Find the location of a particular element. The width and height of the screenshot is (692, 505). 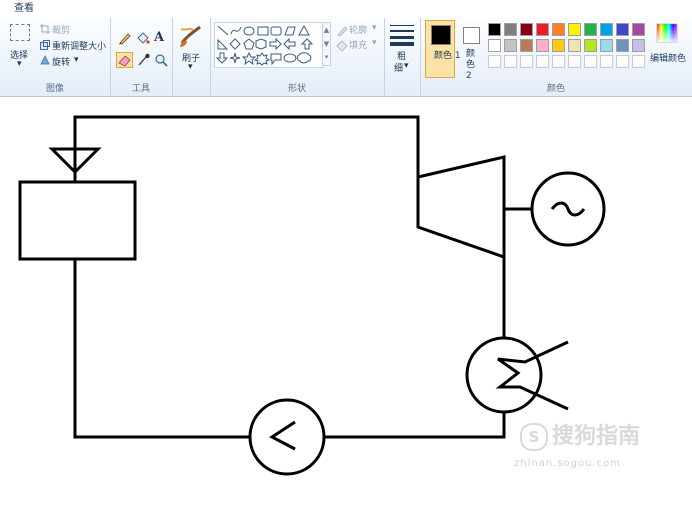

right-pipe-lower is located at coordinates (414, 425).